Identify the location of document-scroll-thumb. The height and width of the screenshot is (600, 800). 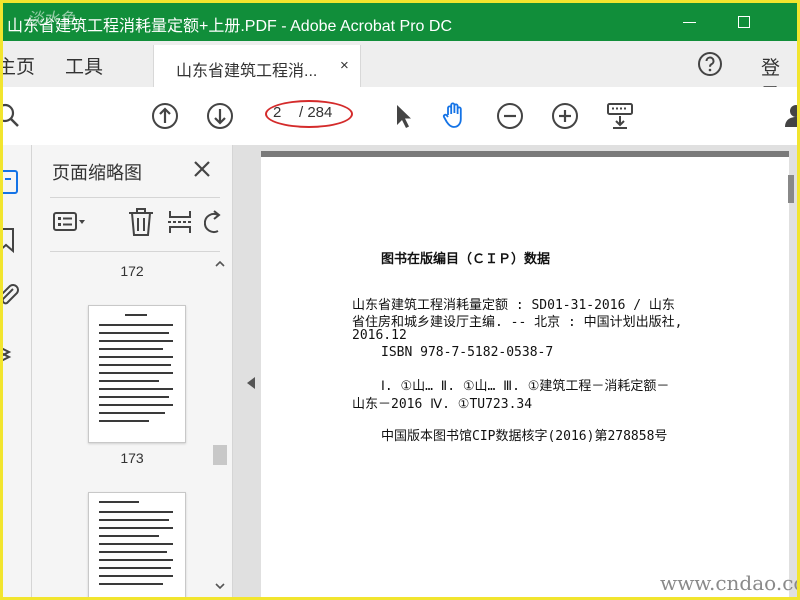
(791, 189).